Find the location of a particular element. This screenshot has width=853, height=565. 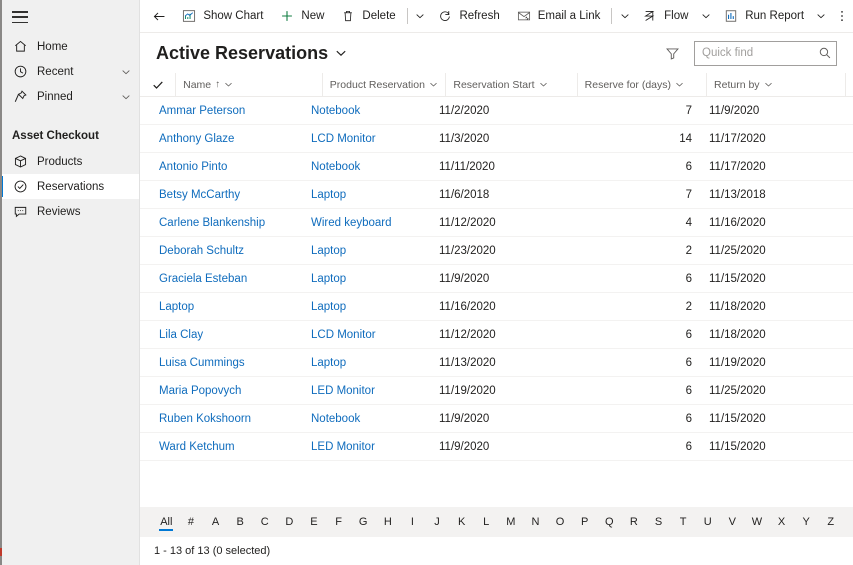

alpha-index-a: A is located at coordinates (215, 522).